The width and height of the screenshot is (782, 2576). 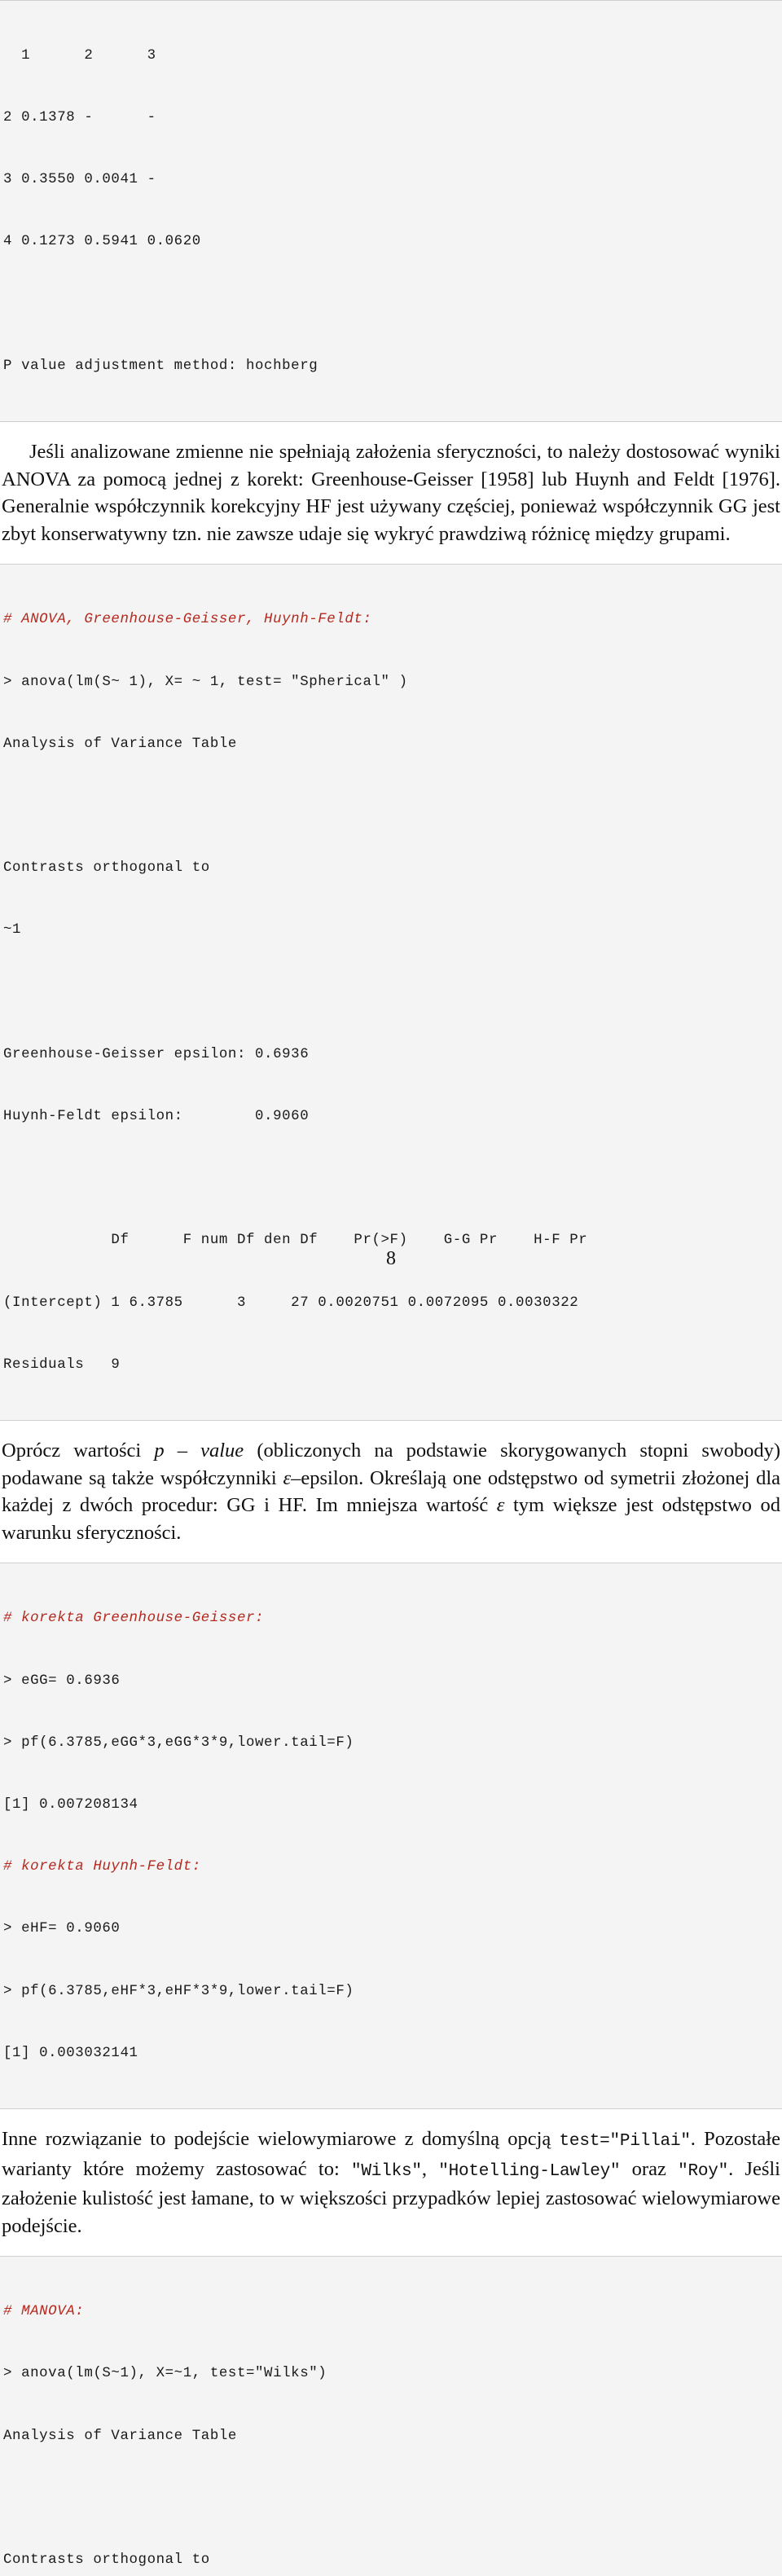 What do you see at coordinates (62, 1364) in the screenshot?
I see `code-line-table-residuals: Residuals 9` at bounding box center [62, 1364].